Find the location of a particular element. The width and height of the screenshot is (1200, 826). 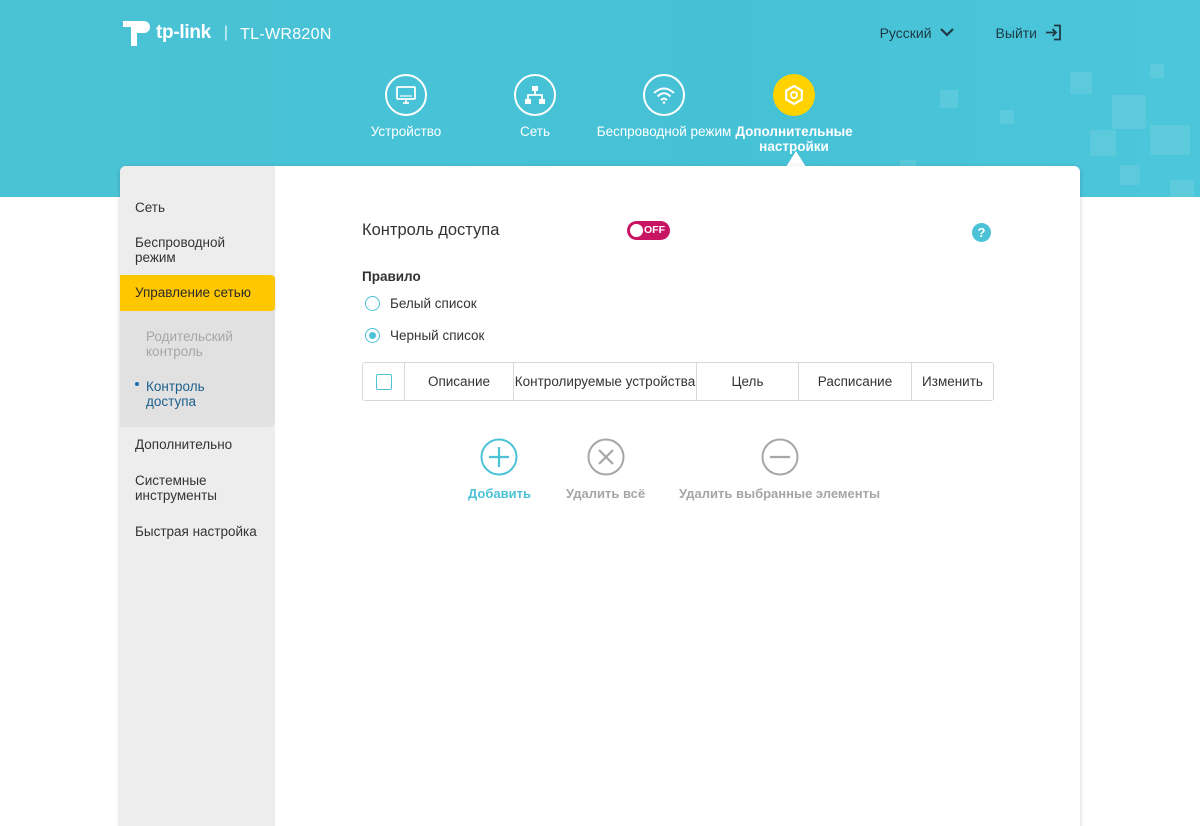

language-label: Русский is located at coordinates (905, 32).